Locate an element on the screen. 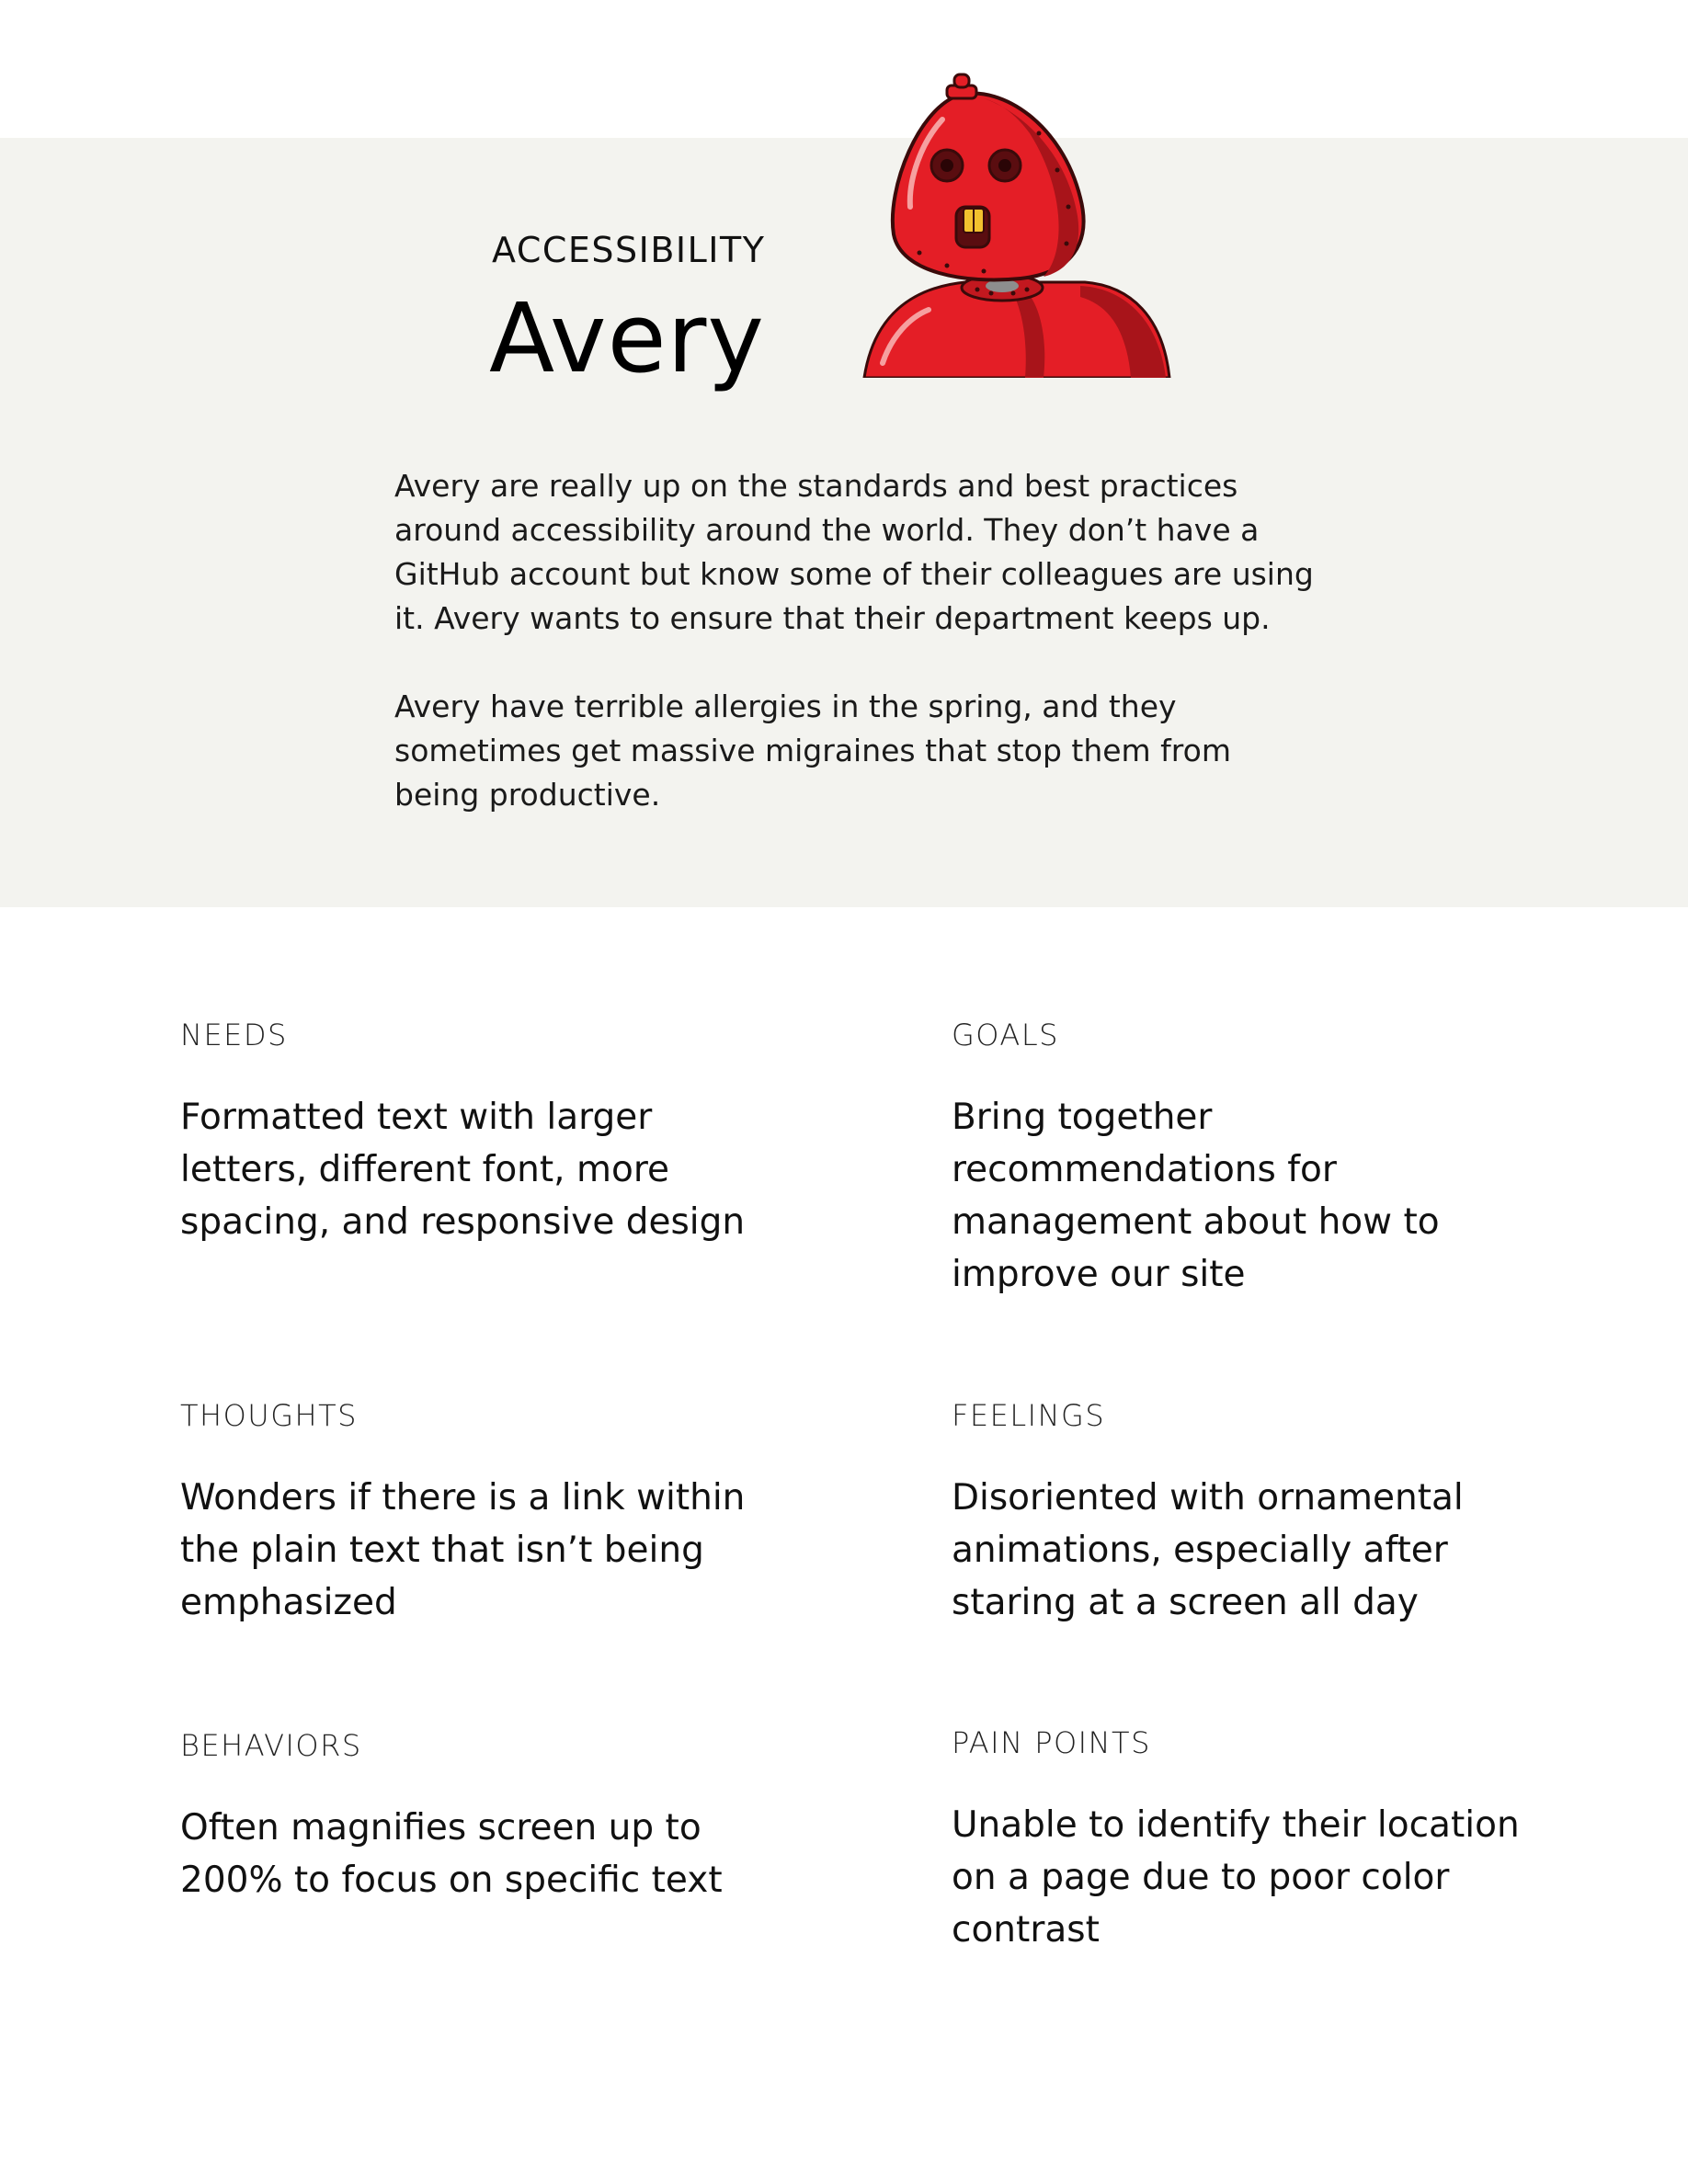 This screenshot has height=2184, width=1688. red-robot-avatar-icon is located at coordinates (1016, 225).